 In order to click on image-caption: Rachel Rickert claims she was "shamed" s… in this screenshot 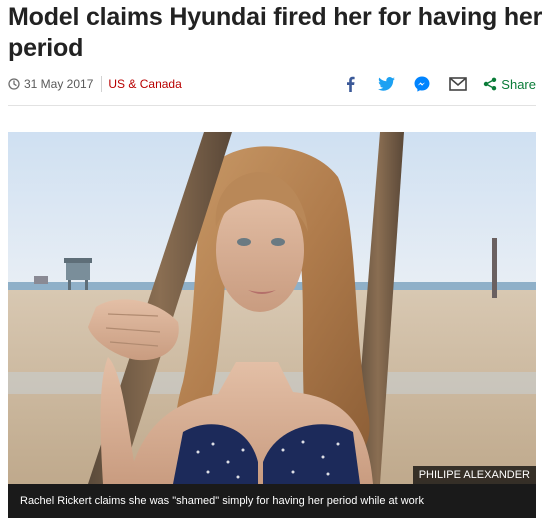, I will do `click(272, 501)`.